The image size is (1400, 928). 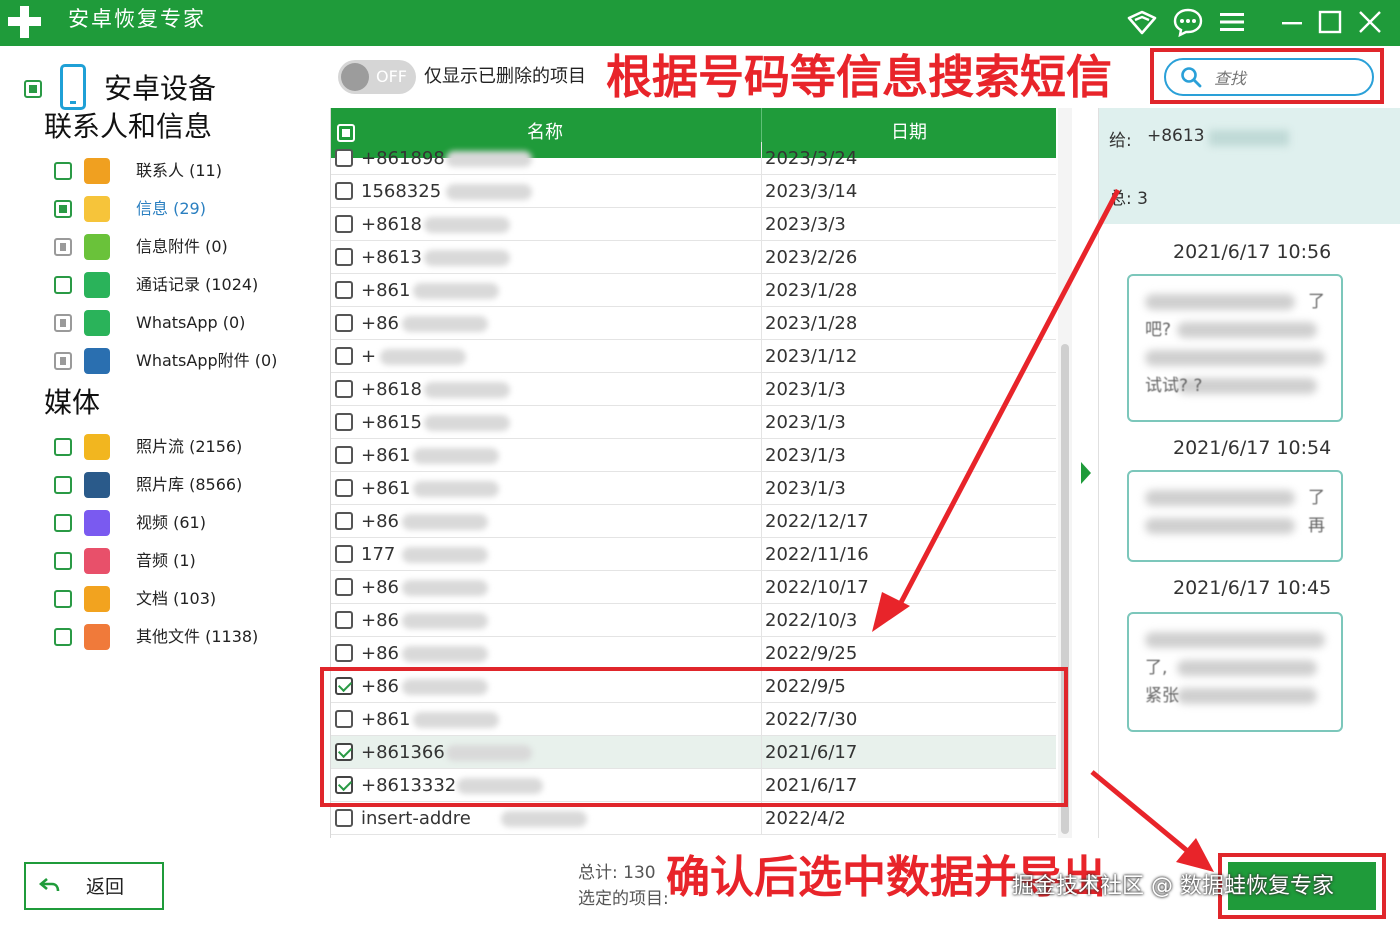 What do you see at coordinates (693, 191) in the screenshot?
I see `table-row: 1568325 2023/3/14` at bounding box center [693, 191].